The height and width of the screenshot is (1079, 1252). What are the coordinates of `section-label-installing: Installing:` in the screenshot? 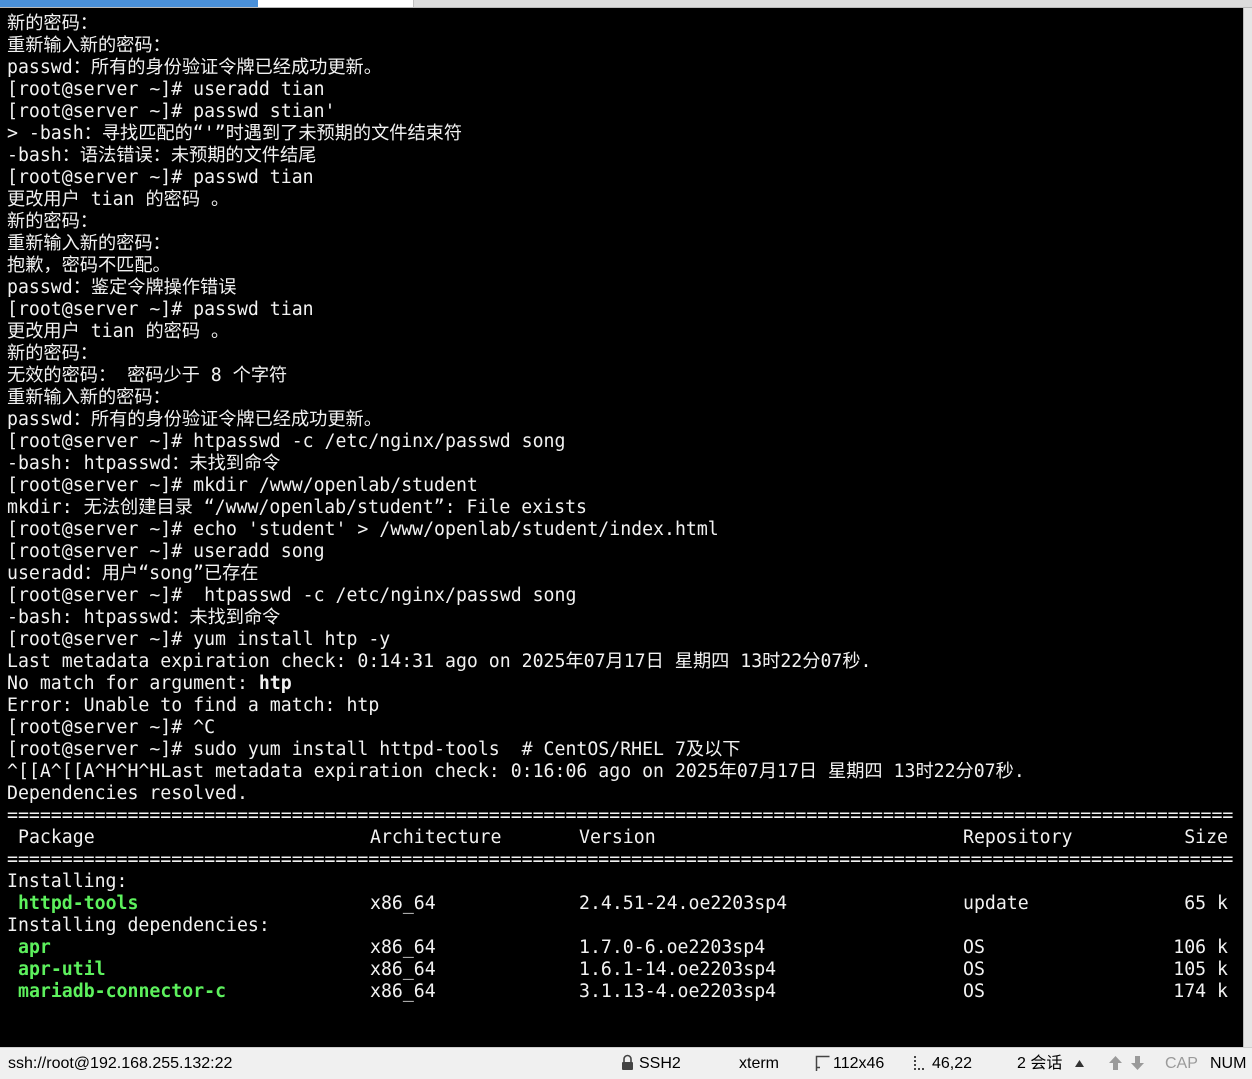 It's located at (67, 881).